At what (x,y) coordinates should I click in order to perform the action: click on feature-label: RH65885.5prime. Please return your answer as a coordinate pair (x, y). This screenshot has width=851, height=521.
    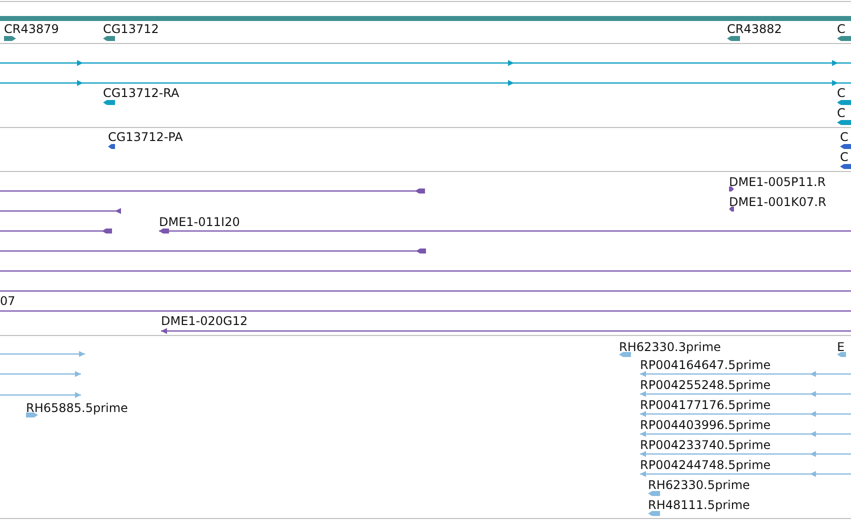
    Looking at the image, I should click on (77, 408).